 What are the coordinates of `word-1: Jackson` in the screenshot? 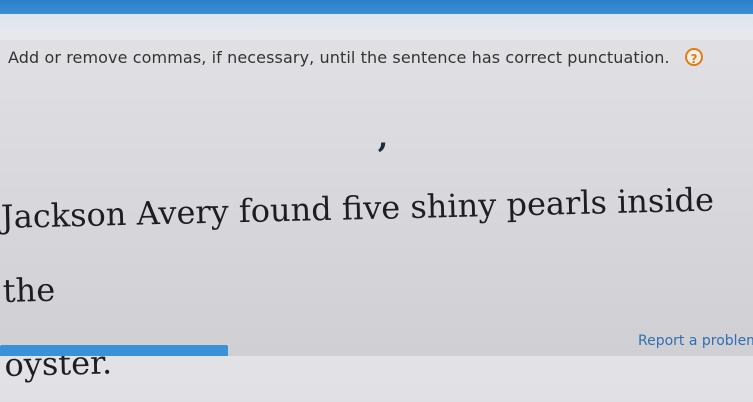 It's located at (63, 215).